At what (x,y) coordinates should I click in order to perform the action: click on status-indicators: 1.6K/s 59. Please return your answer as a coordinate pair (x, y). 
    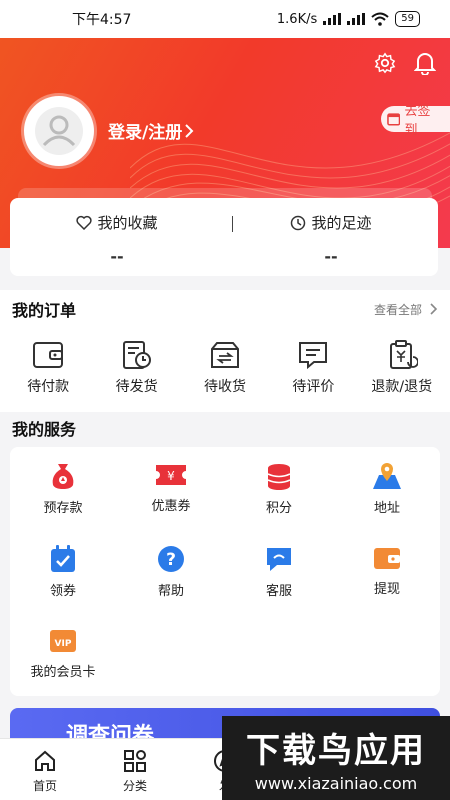
    Looking at the image, I should click on (348, 19).